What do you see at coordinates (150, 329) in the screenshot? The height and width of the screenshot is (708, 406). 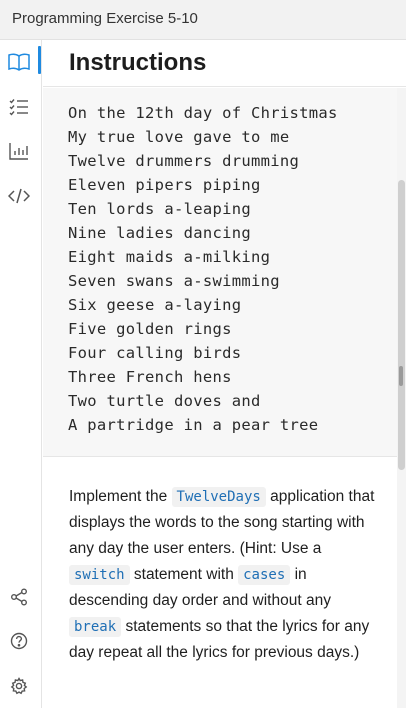 I see `lyrics-line: Five golden rings` at bounding box center [150, 329].